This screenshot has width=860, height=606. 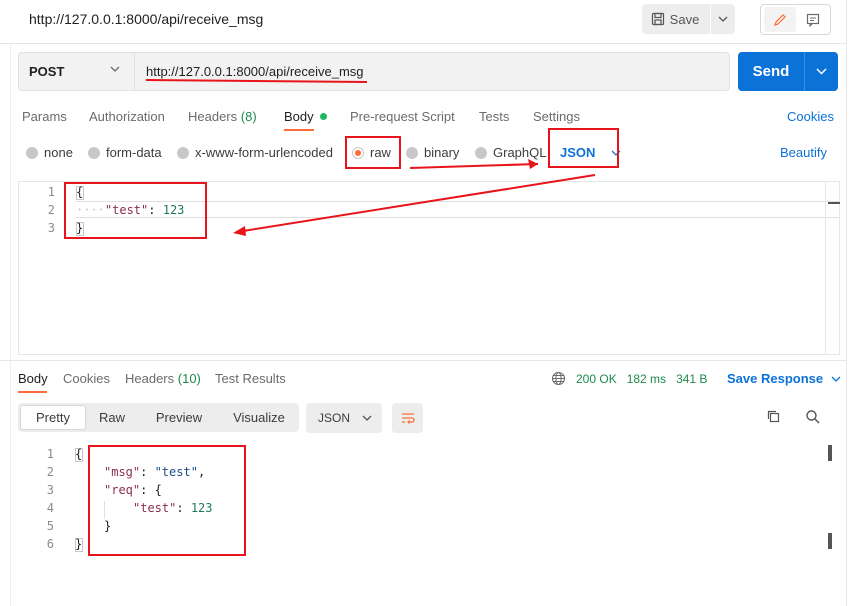 What do you see at coordinates (135, 210) in the screenshot?
I see `request-body-highlight-annotation` at bounding box center [135, 210].